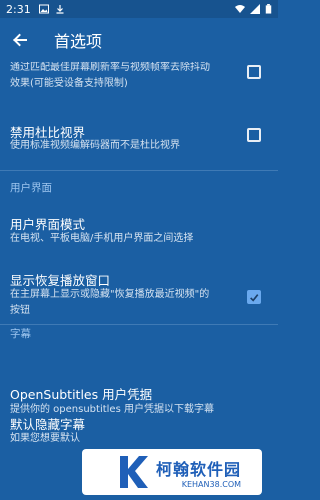 Image resolution: width=320 pixels, height=500 pixels. I want to click on pref-disable-dolby-vision: 禁用杜比视界 使用标准视频编解码器而不是杜比视界, so click(139, 138).